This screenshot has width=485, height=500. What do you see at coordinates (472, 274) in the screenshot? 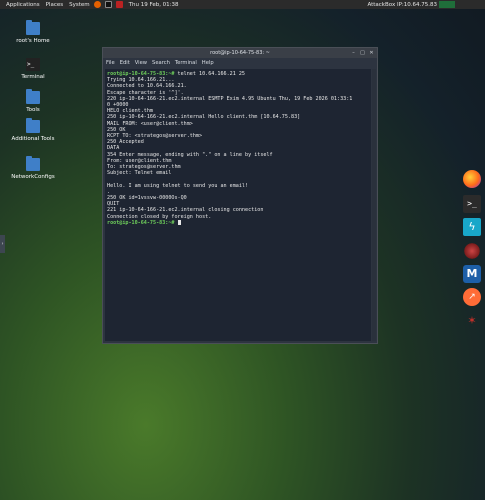
I see `metasploit-icon: M` at bounding box center [472, 274].